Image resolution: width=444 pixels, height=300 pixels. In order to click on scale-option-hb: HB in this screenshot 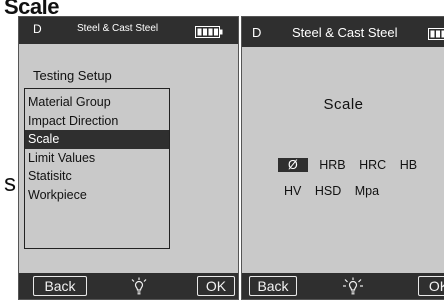, I will do `click(408, 165)`.